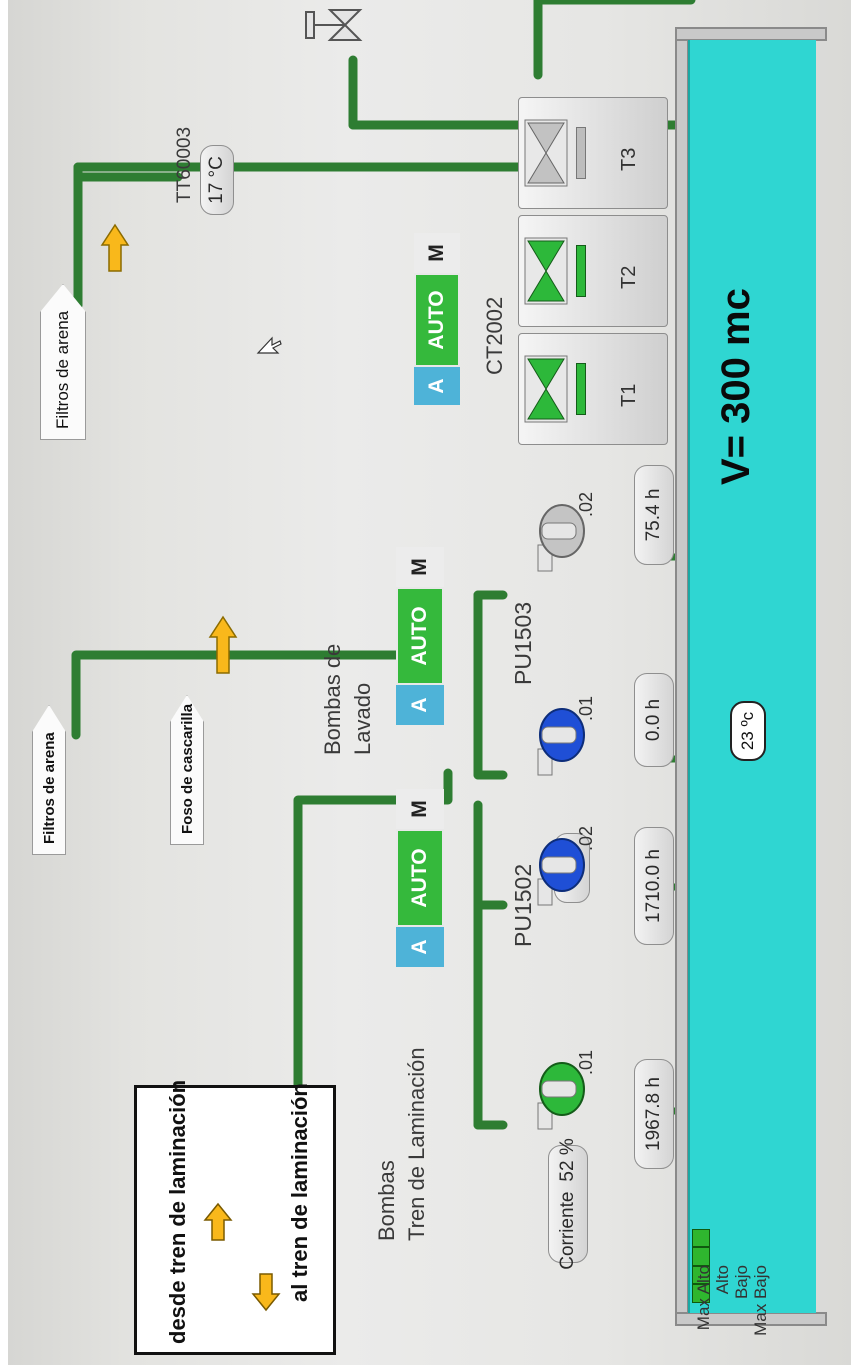 The height and width of the screenshot is (1372, 851). I want to click on pump-pu1502-01: .01, so click(562, 1091).